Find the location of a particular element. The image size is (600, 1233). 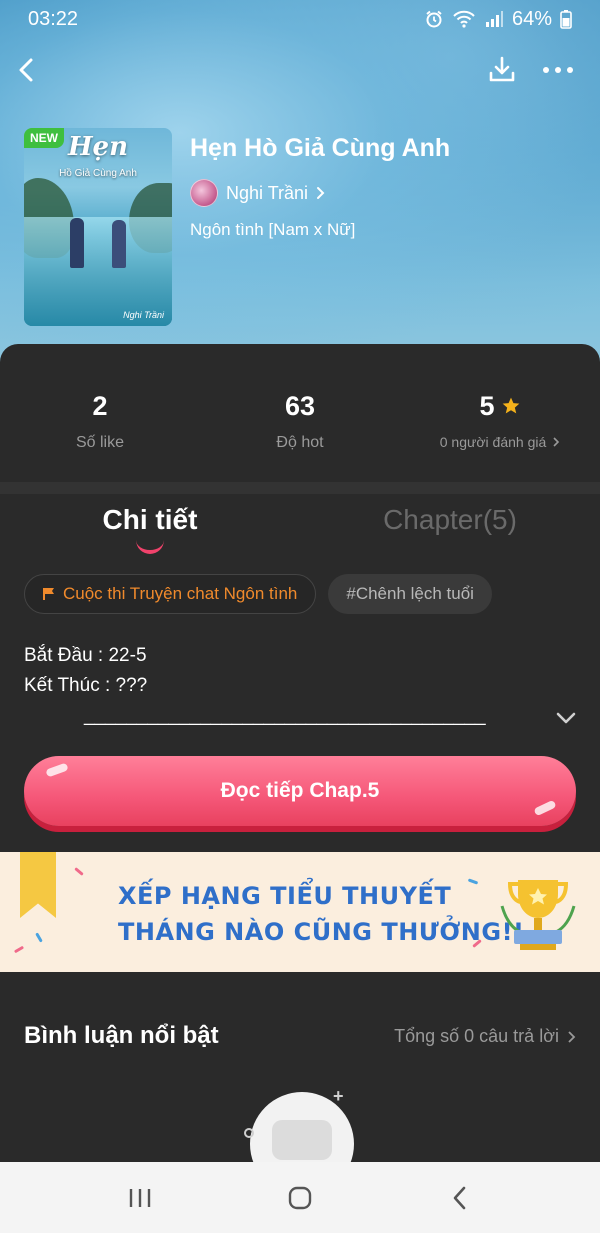

hashtag-chip: #Chênh lệch tuổi is located at coordinates (410, 594).